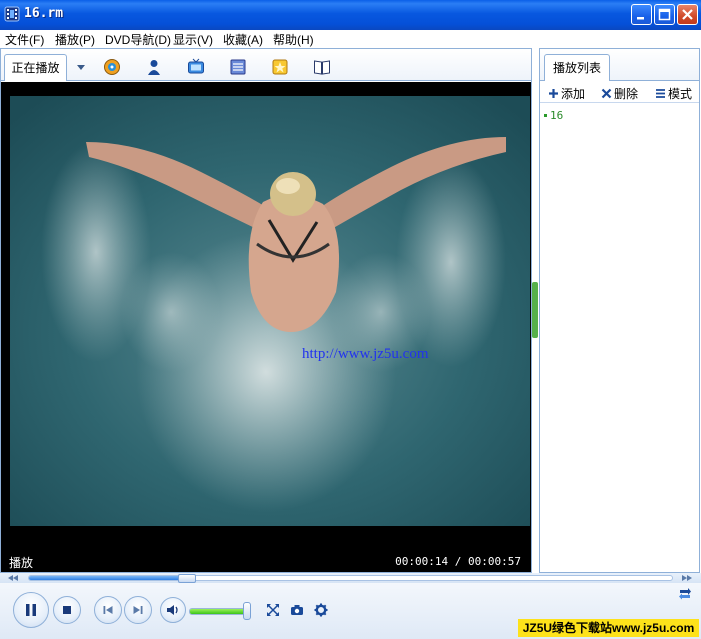 Image resolution: width=701 pixels, height=639 pixels. I want to click on watermark-url: http://www.jz5u.com, so click(365, 354).